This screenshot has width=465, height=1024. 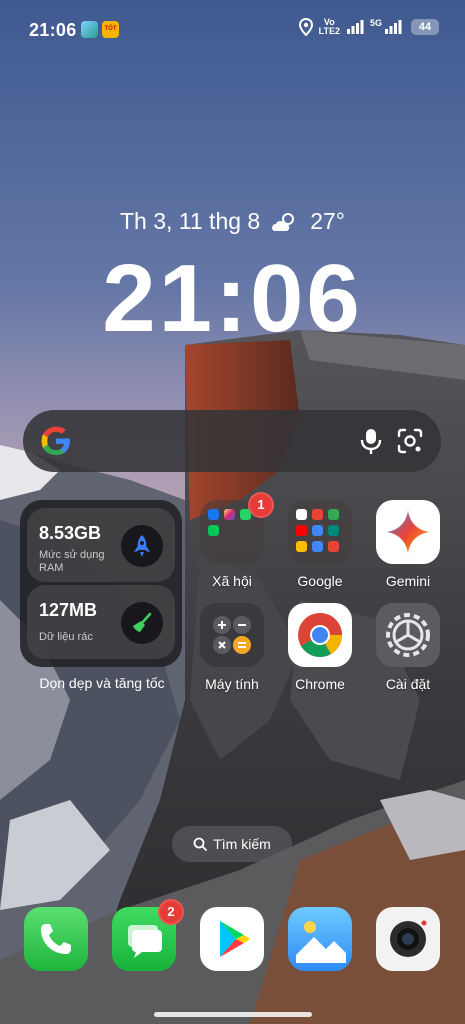 I want to click on google-search-bar, so click(x=232, y=441).